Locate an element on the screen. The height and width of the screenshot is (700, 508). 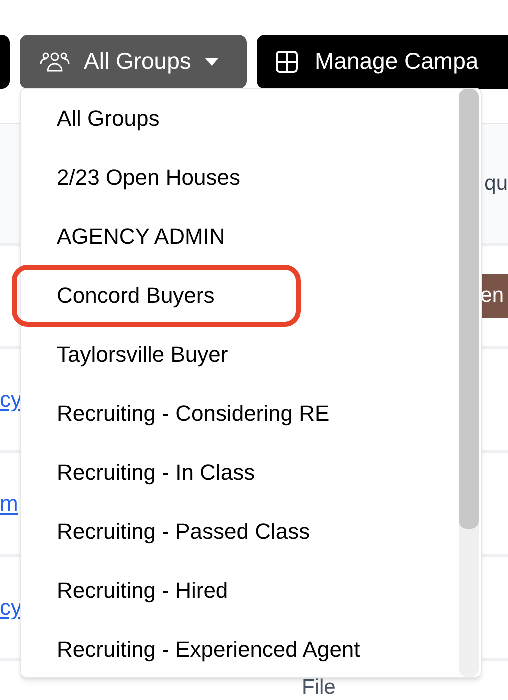
menu-item: All Groups is located at coordinates (108, 118).